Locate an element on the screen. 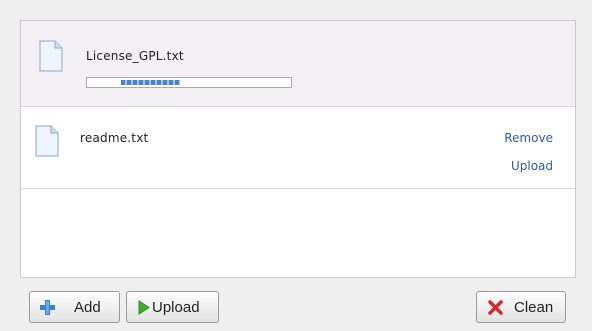  file-name: License_GPL.txt is located at coordinates (135, 56).